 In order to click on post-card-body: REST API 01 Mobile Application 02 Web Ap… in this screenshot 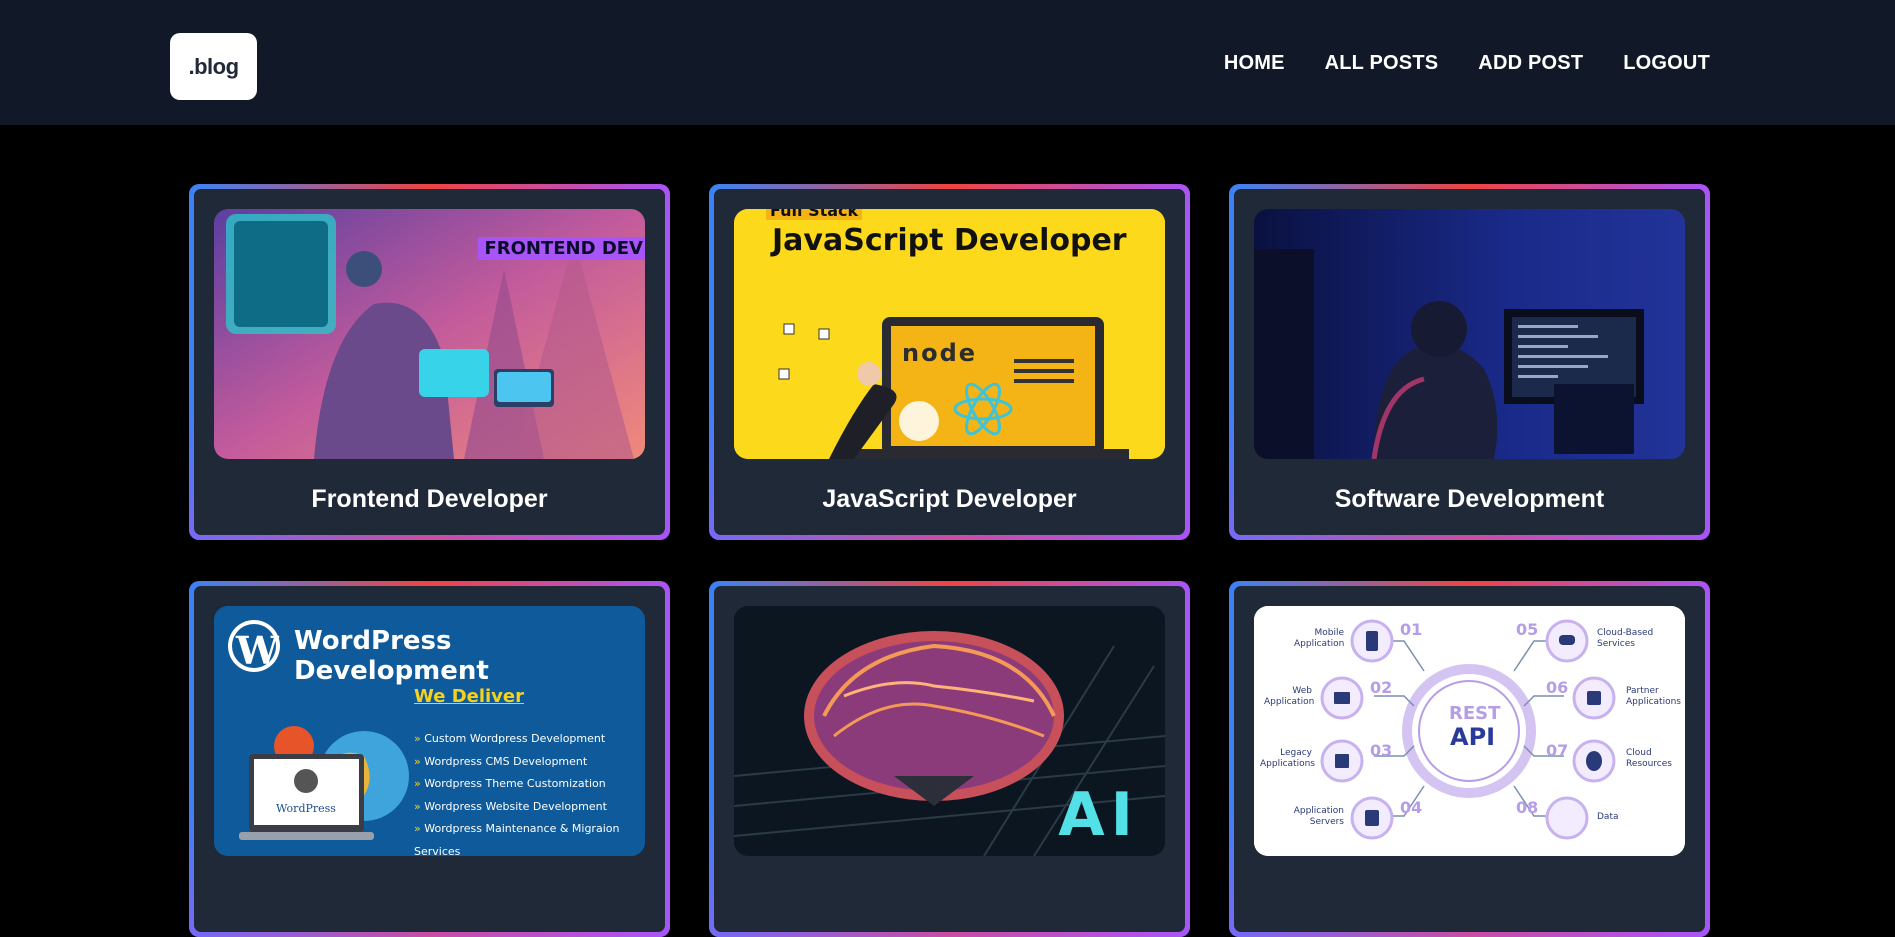, I will do `click(1469, 759)`.